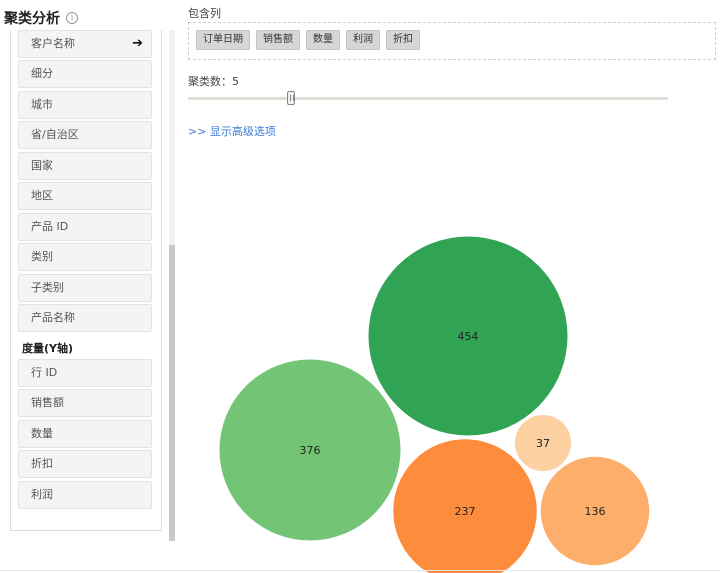 The height and width of the screenshot is (573, 720). Describe the element at coordinates (543, 443) in the screenshot. I see `cluster-bubble-label: 37` at that location.